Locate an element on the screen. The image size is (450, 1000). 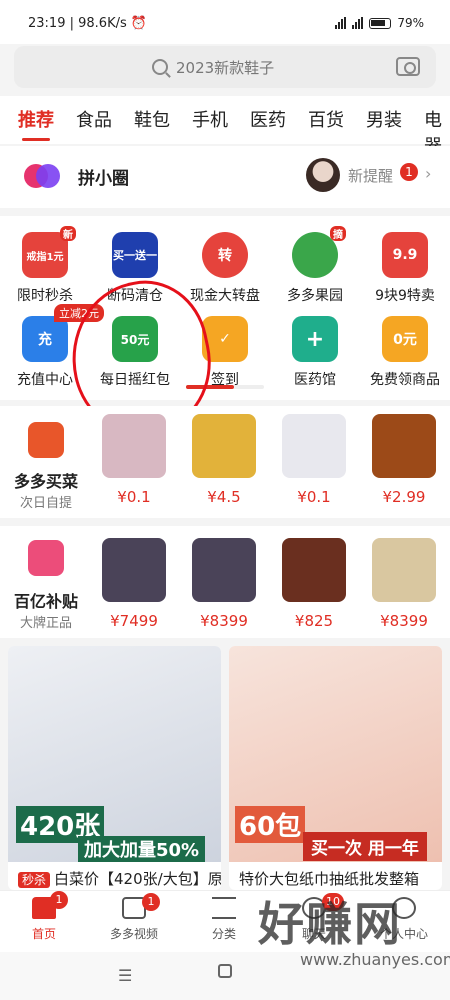
free-goods-icon: 0元 is located at coordinates (405, 339).